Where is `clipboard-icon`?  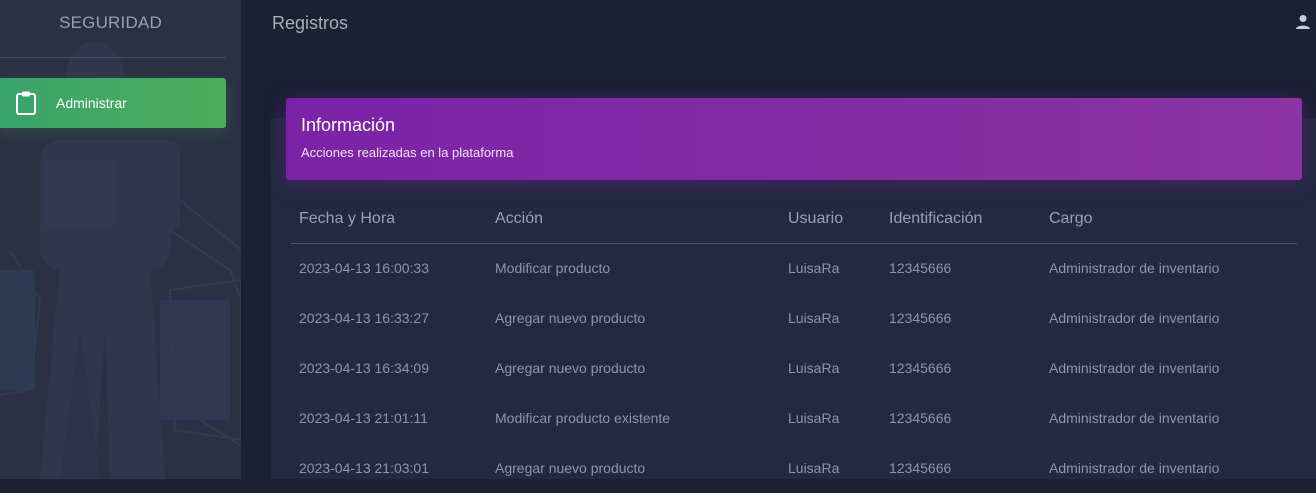 clipboard-icon is located at coordinates (26, 103).